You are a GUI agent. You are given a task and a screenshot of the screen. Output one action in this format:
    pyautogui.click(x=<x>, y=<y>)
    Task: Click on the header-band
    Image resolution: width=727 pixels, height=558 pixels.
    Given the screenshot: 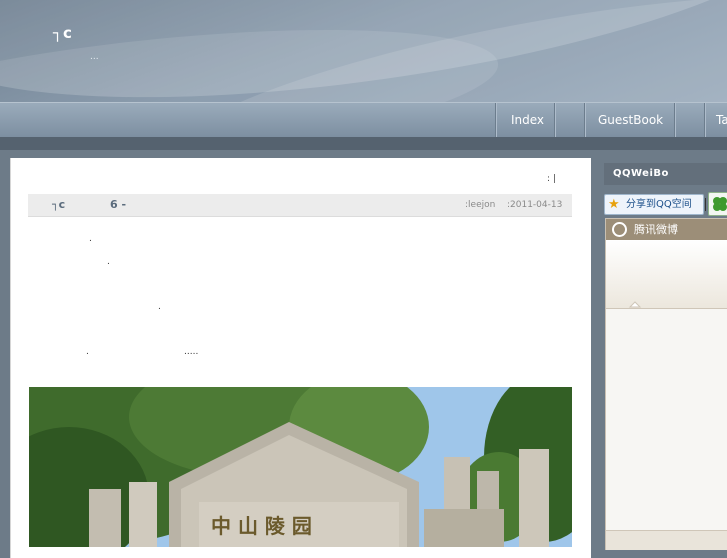 What is the action you would take?
    pyautogui.click(x=363, y=143)
    